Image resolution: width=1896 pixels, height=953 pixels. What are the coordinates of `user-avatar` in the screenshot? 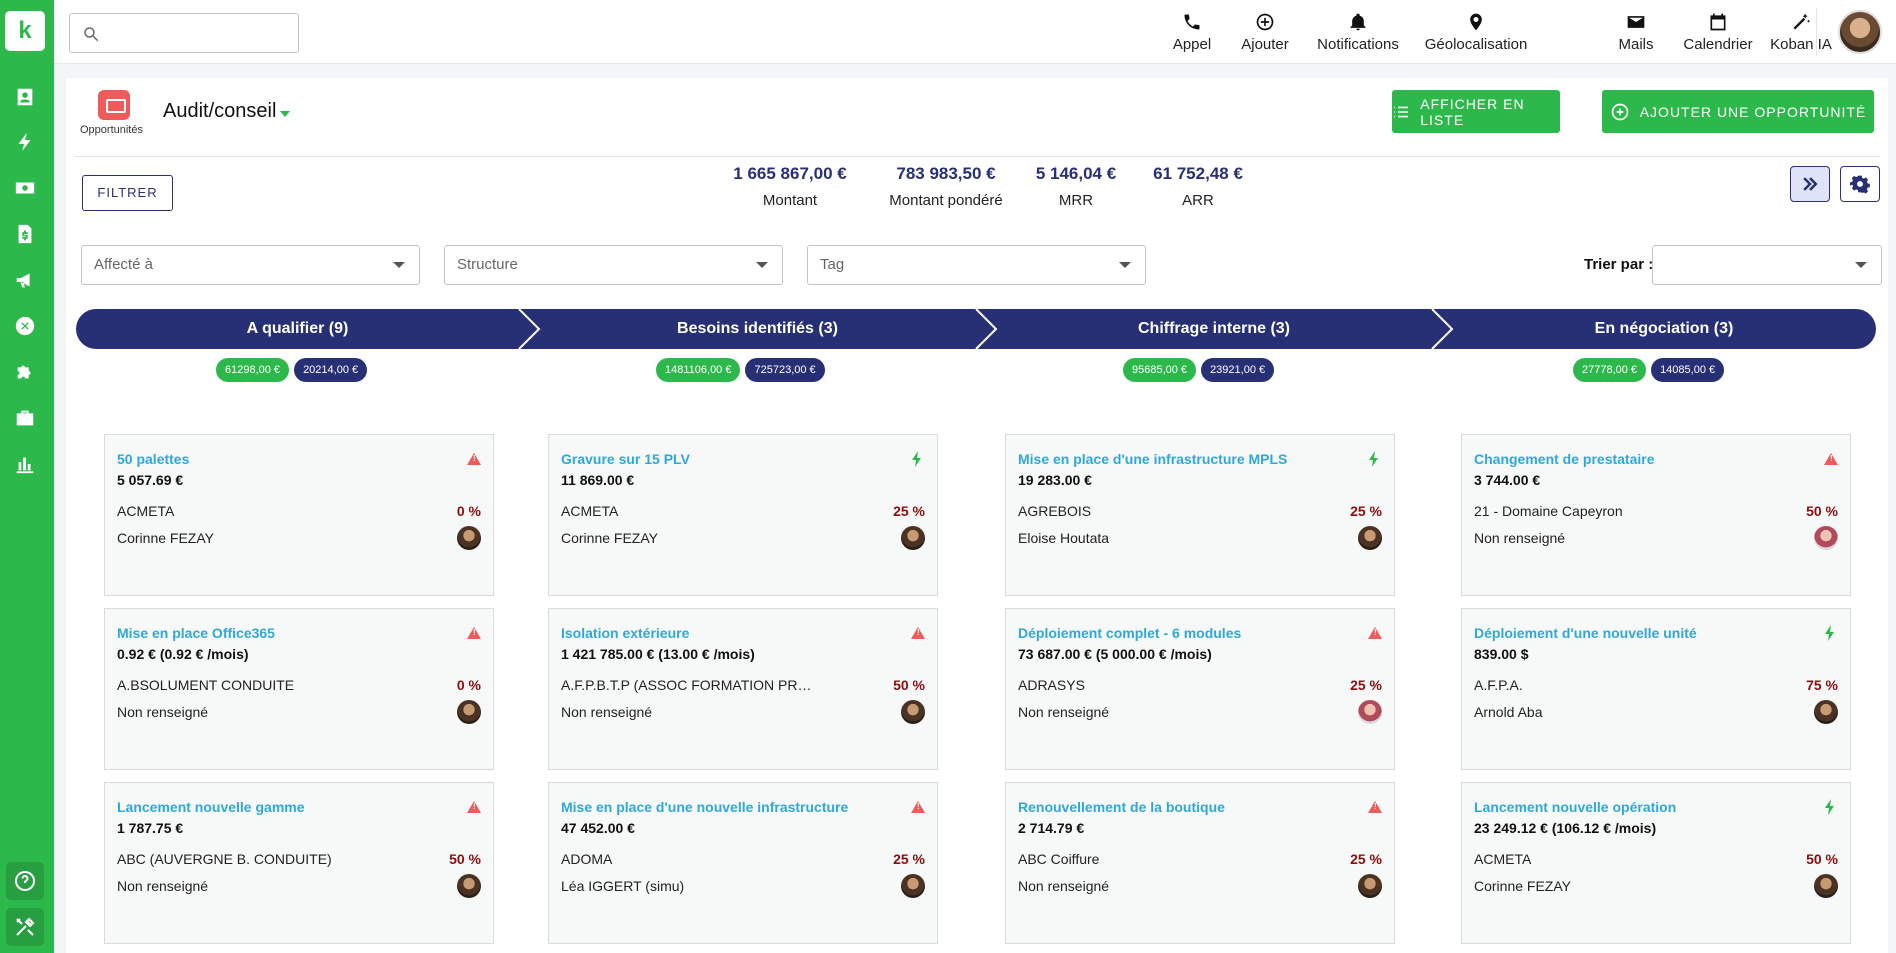 It's located at (1860, 32).